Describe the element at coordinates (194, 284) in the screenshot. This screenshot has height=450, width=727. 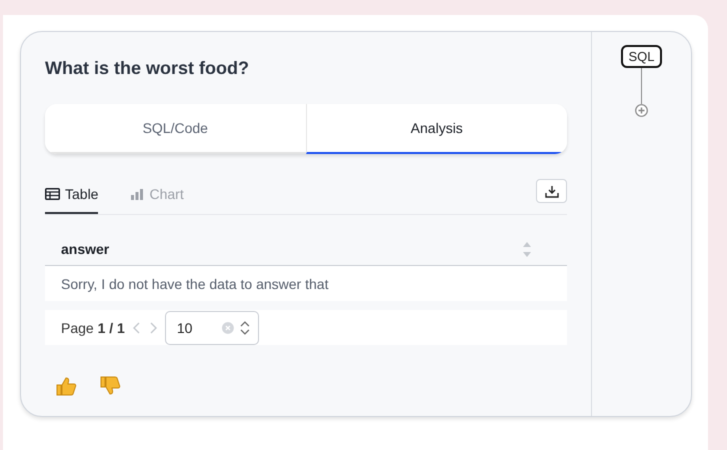
I see `table-cell: Sorry, I do not have the data to answer that` at that location.